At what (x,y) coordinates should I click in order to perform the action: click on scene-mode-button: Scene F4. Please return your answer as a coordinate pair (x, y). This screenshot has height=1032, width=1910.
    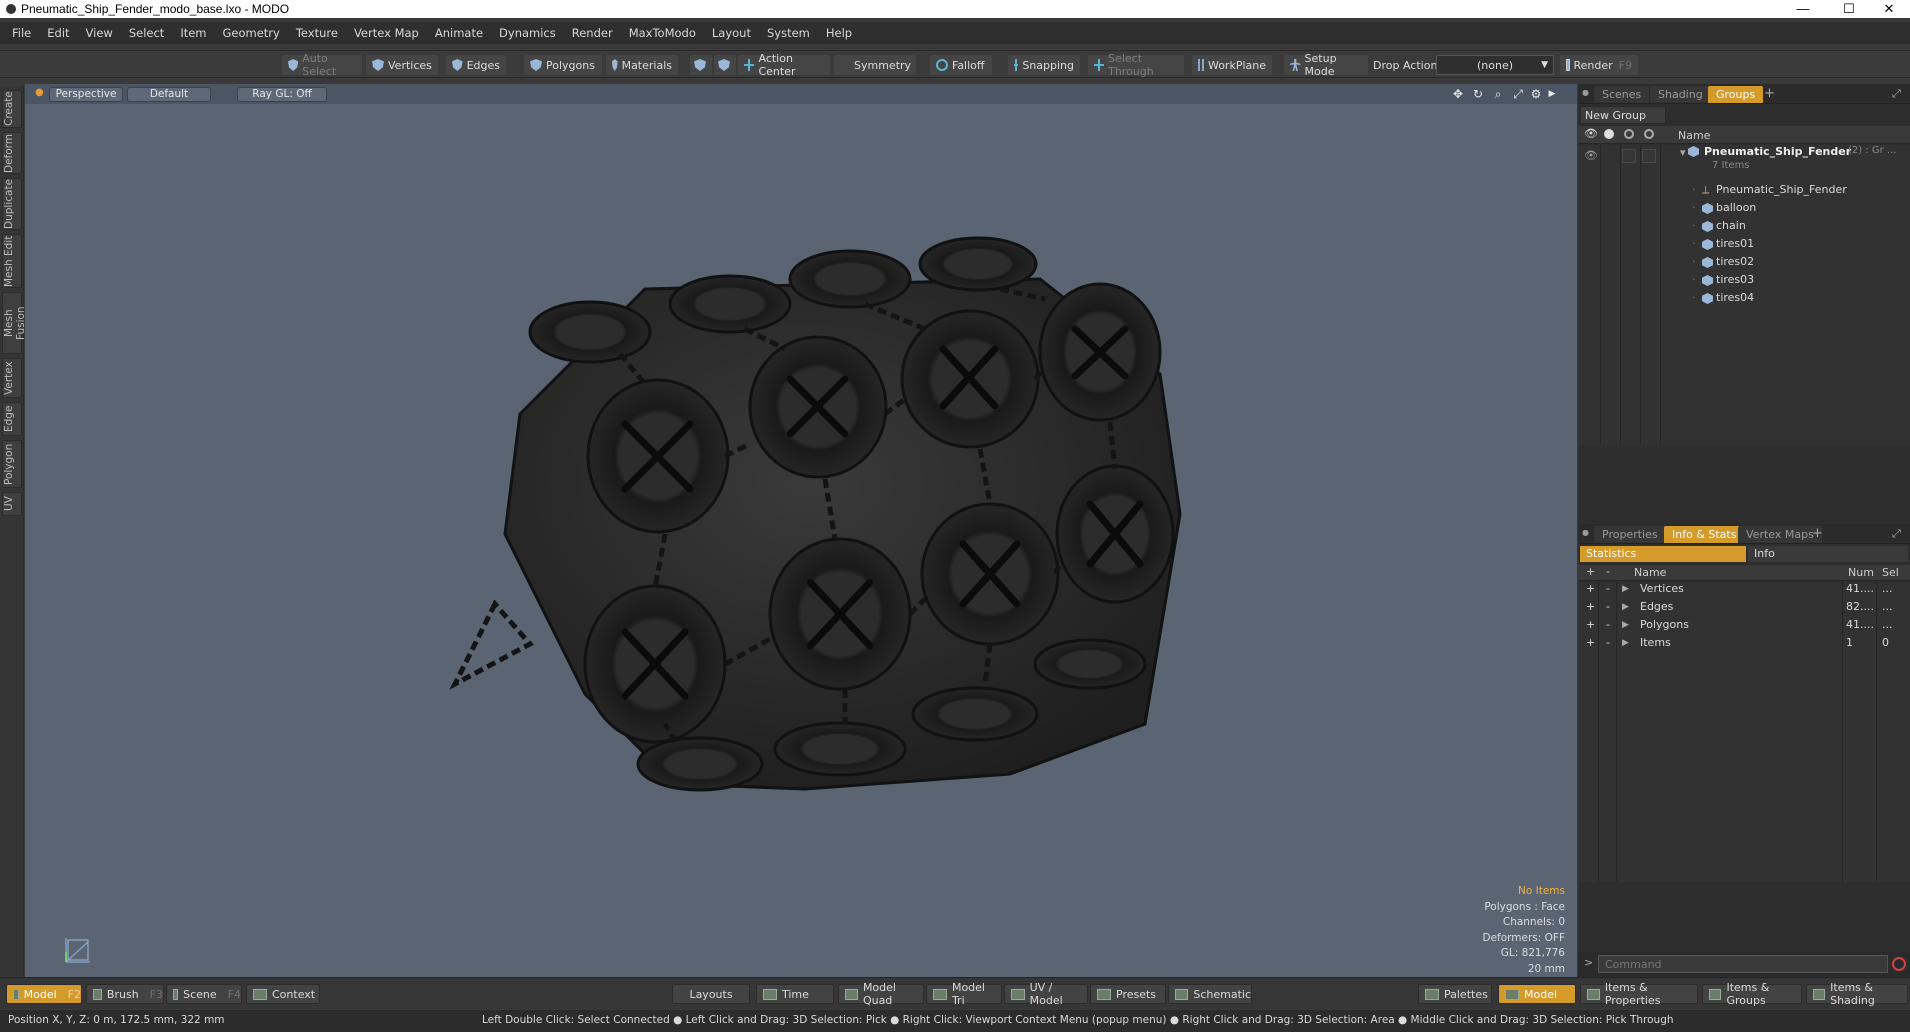
    Looking at the image, I should click on (204, 994).